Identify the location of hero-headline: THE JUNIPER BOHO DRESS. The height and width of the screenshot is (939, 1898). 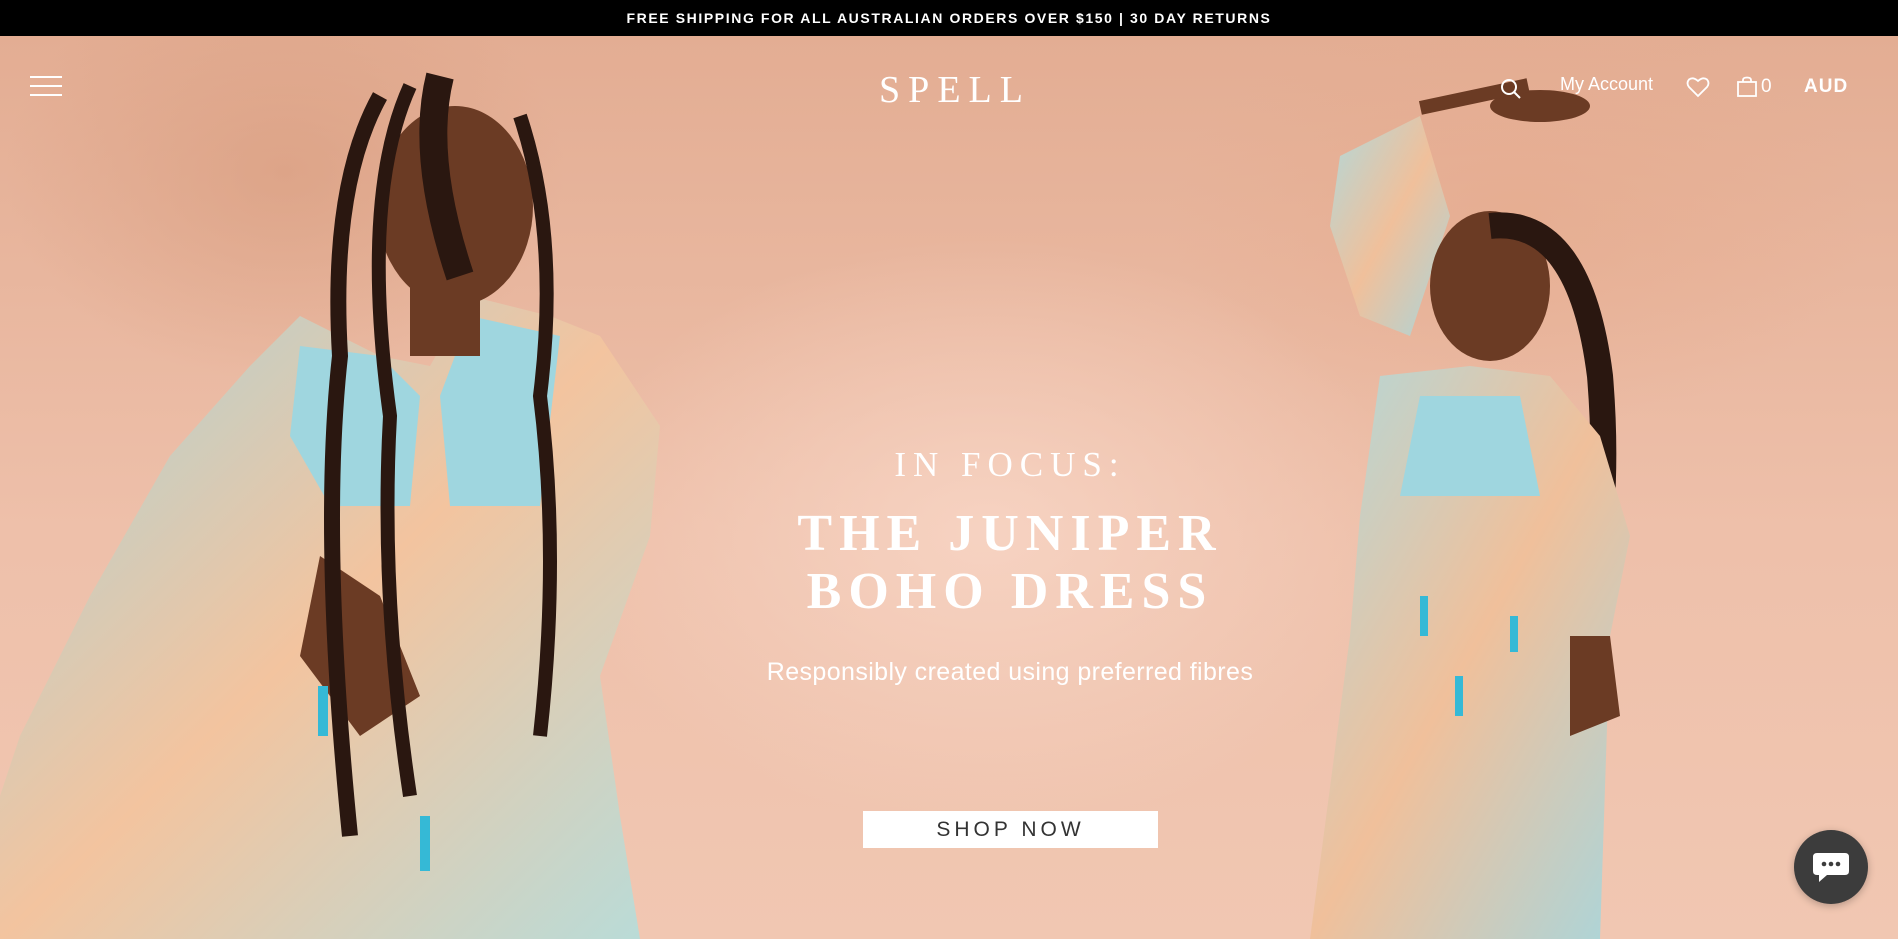
(1010, 563).